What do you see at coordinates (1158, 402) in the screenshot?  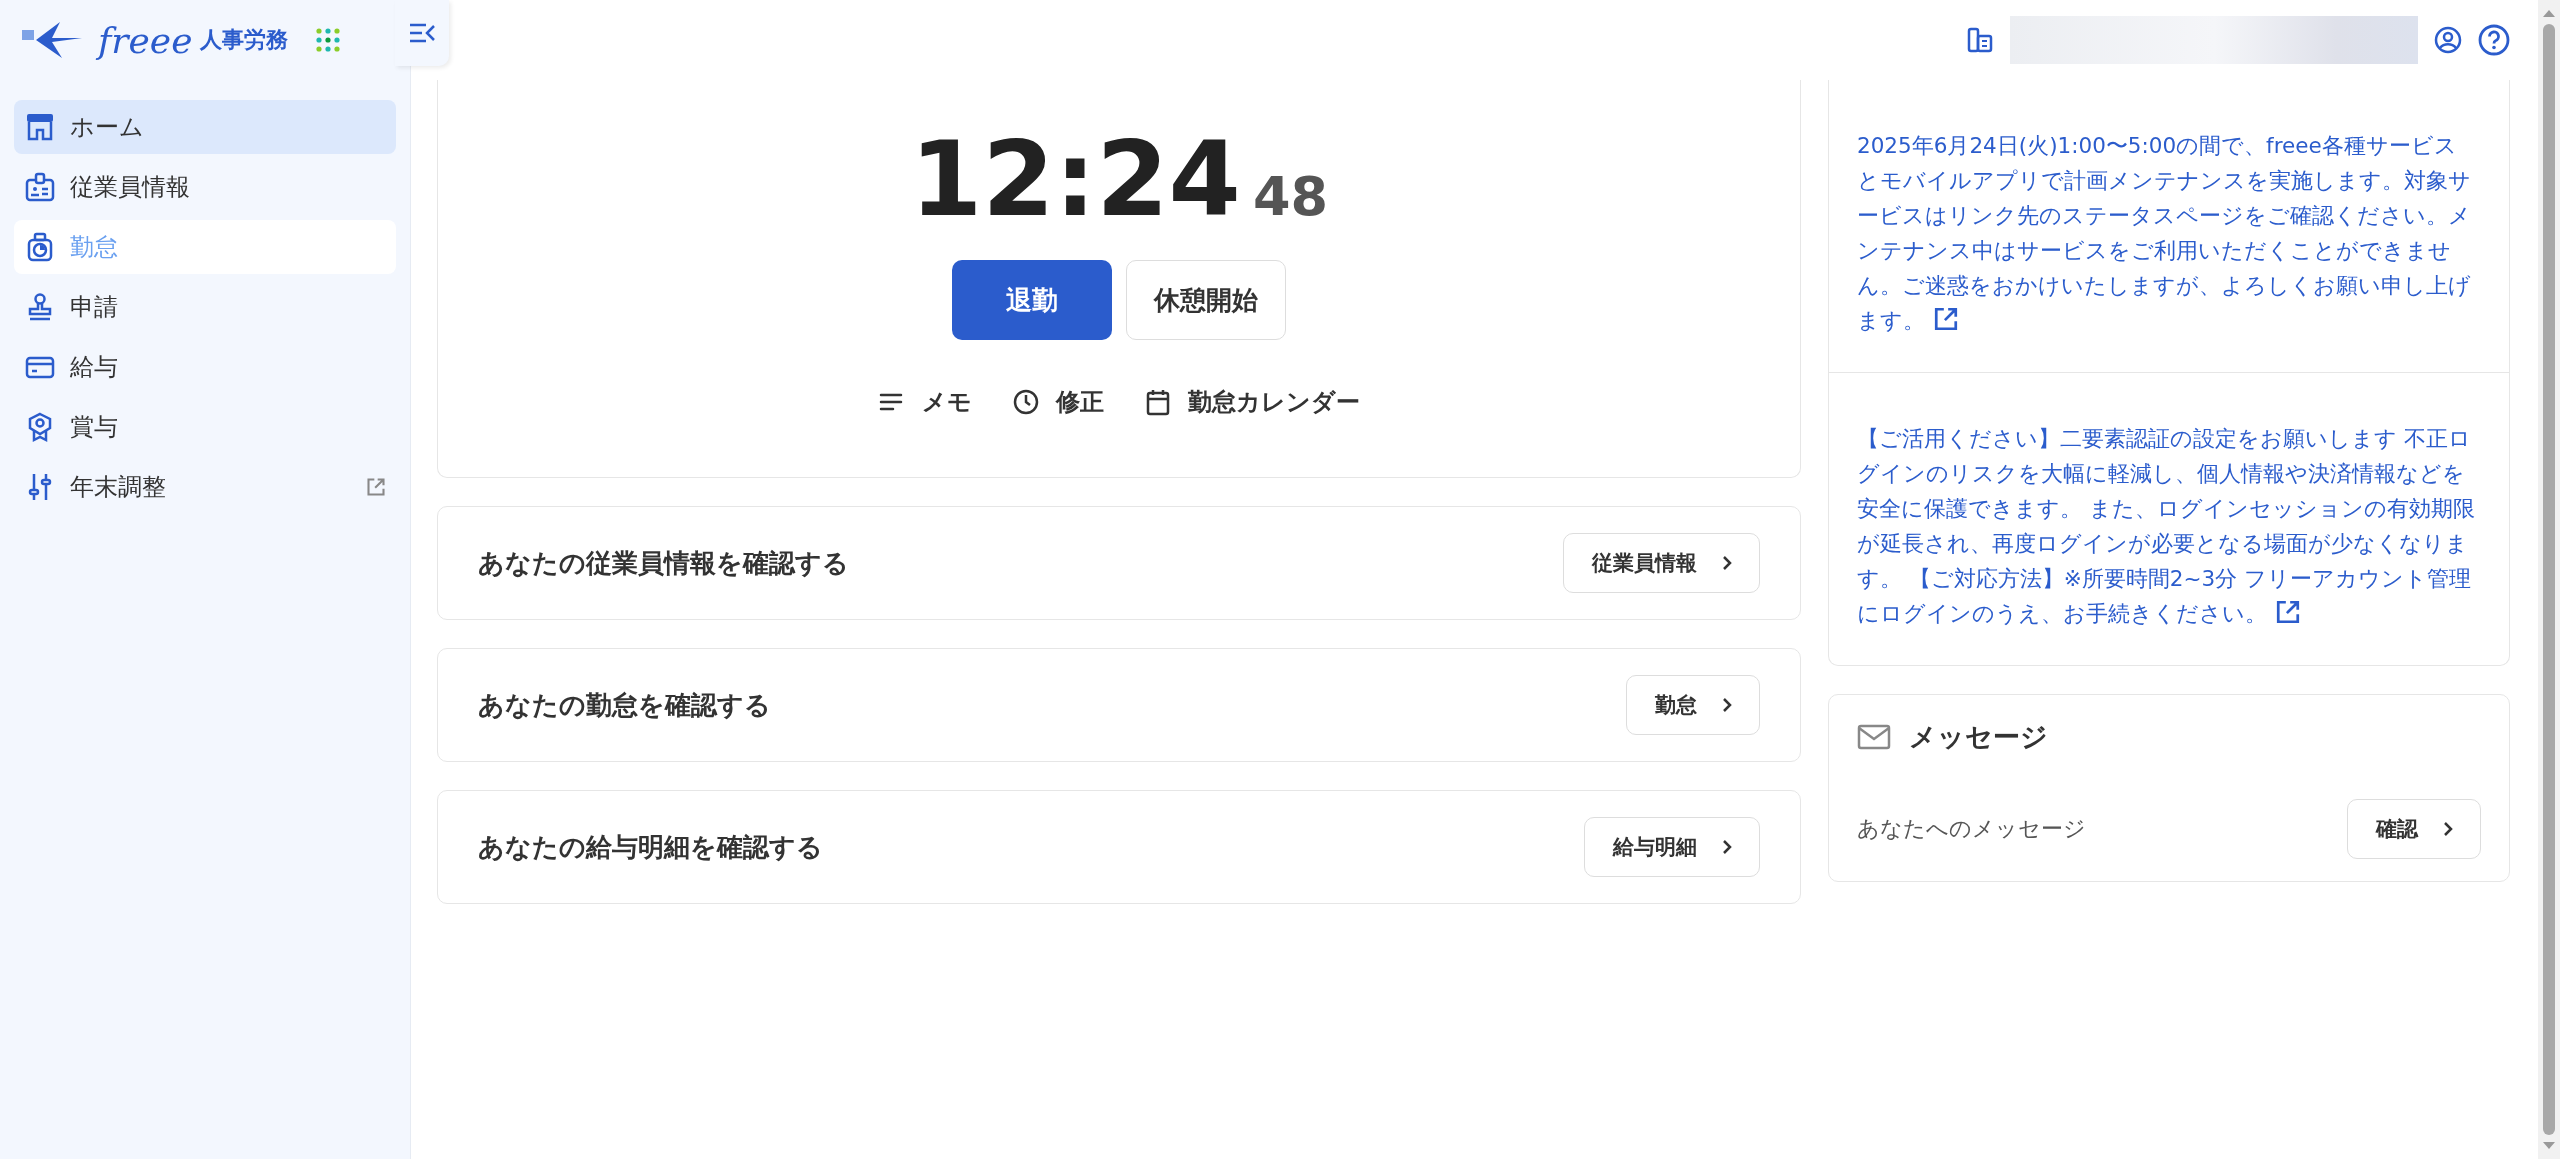 I see `calendar-icon` at bounding box center [1158, 402].